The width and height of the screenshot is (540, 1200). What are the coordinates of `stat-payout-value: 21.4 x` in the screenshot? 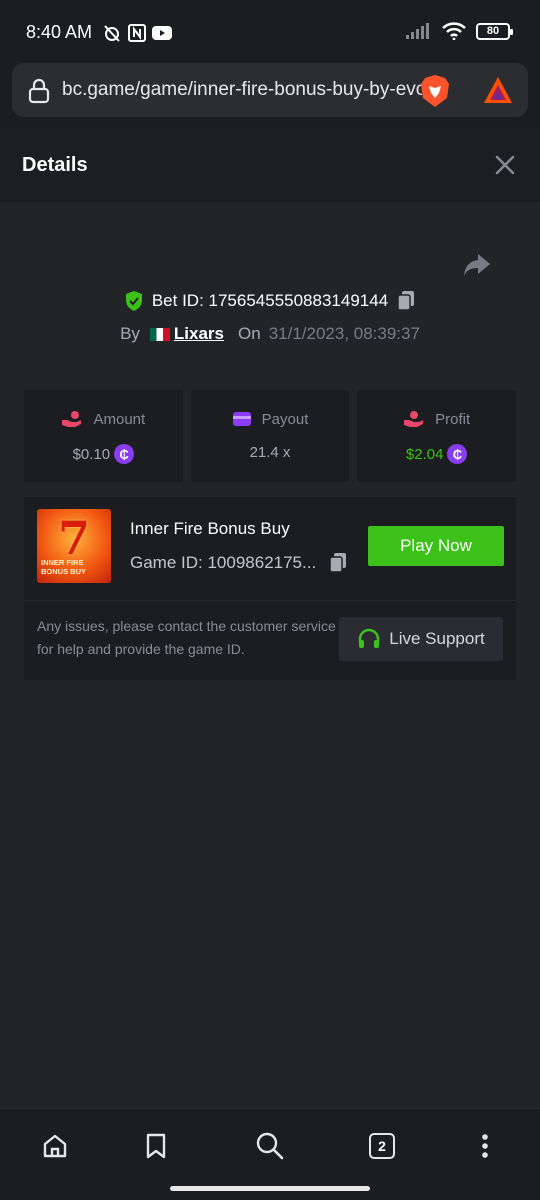 It's located at (270, 452).